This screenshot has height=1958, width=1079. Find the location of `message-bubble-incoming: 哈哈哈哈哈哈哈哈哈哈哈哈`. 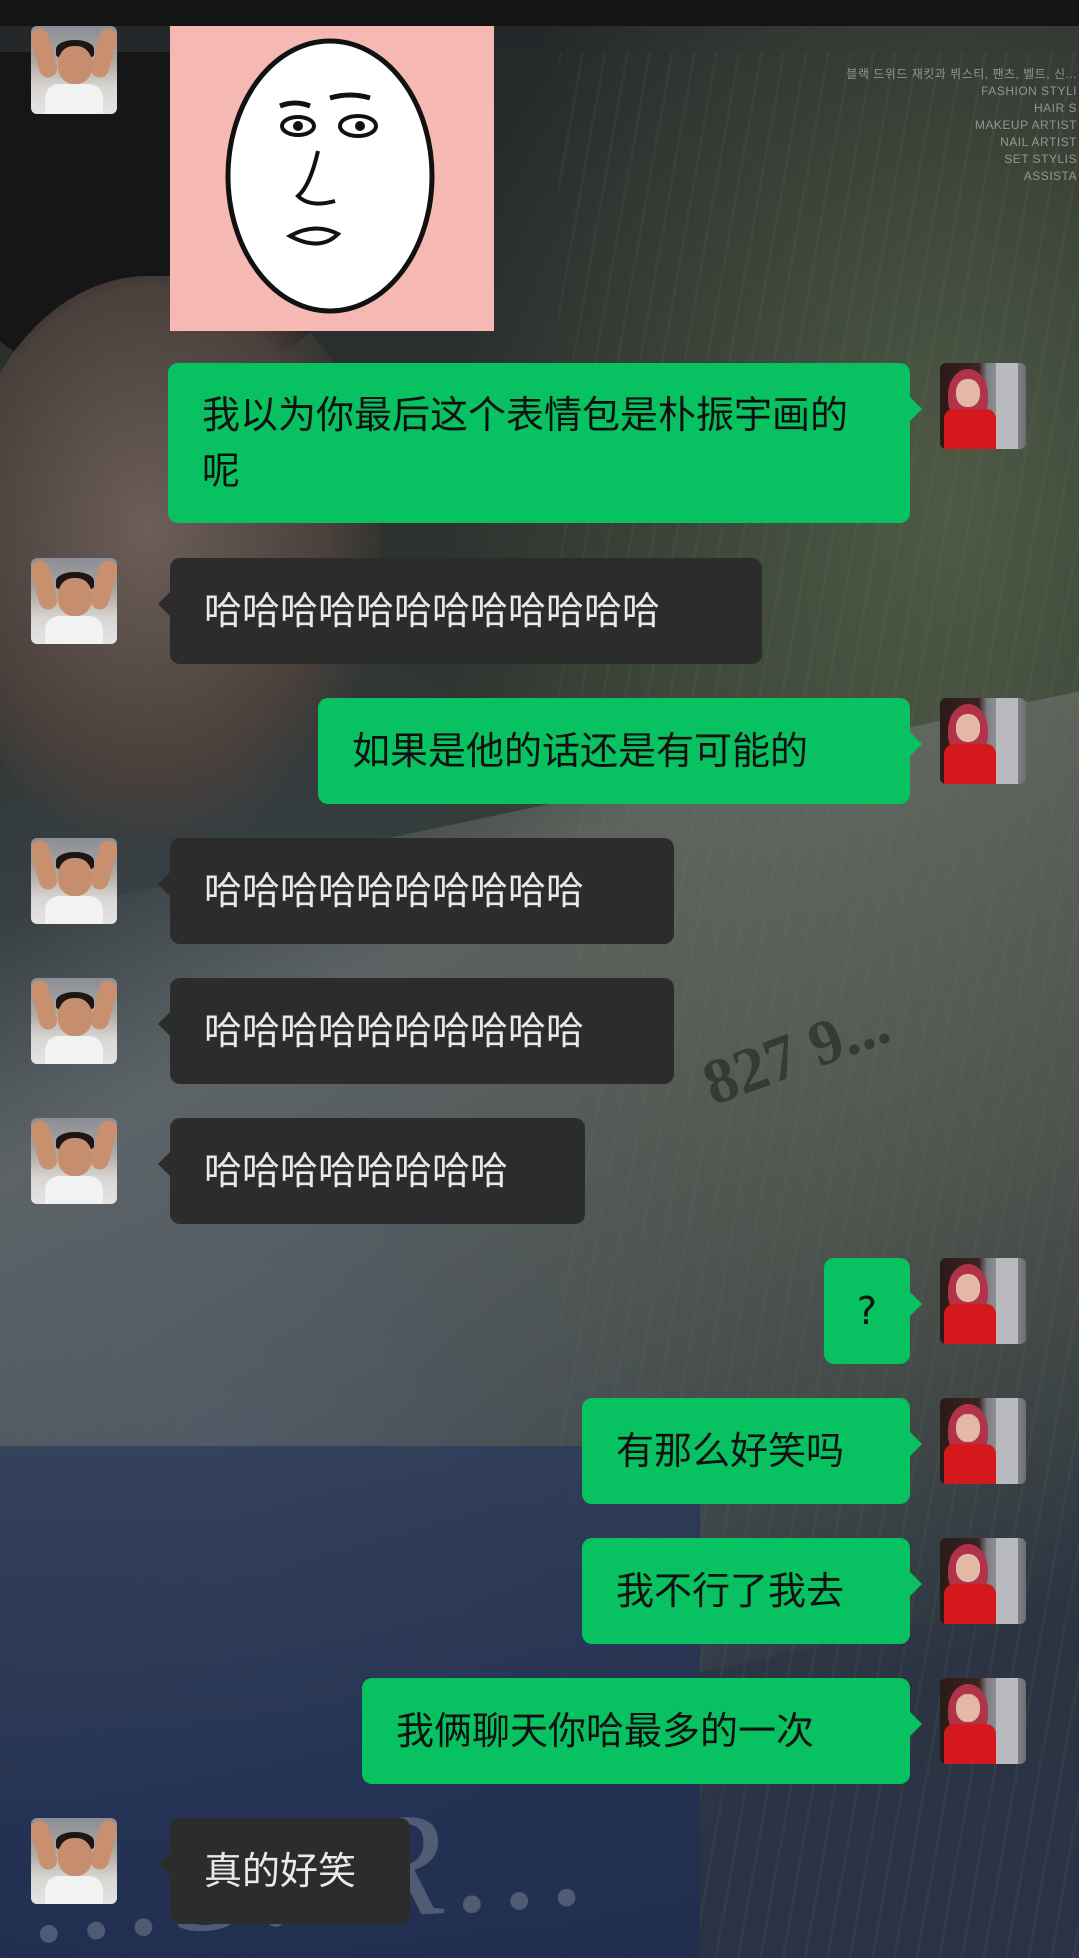

message-bubble-incoming: 哈哈哈哈哈哈哈哈哈哈哈哈 is located at coordinates (460, 611).